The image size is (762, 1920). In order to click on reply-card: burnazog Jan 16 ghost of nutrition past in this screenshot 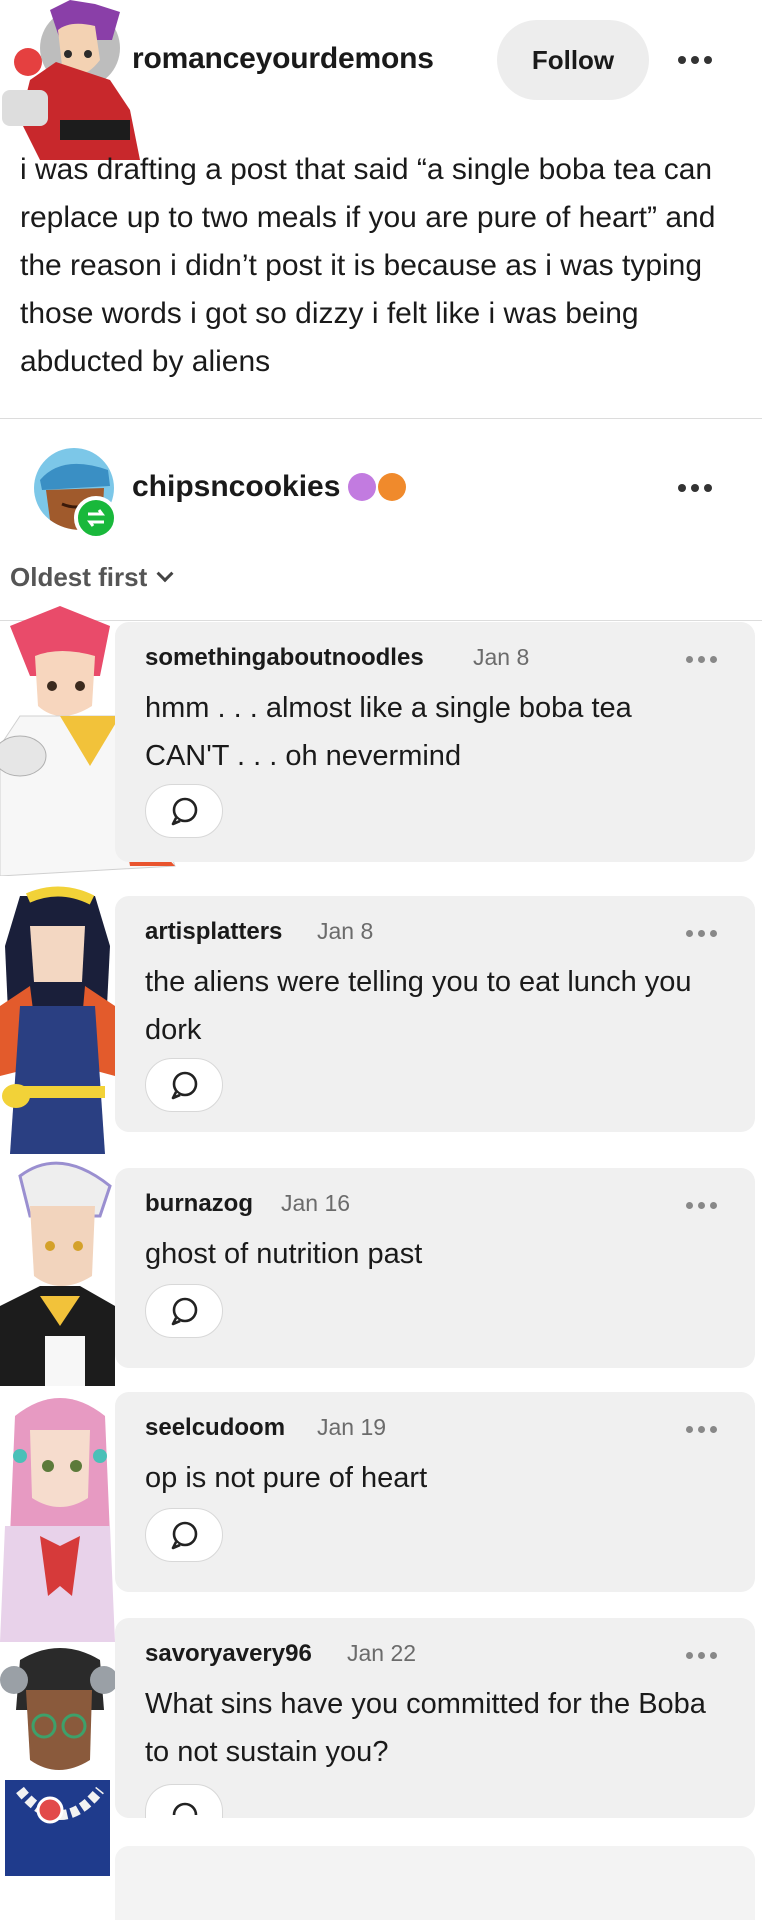, I will do `click(435, 1268)`.